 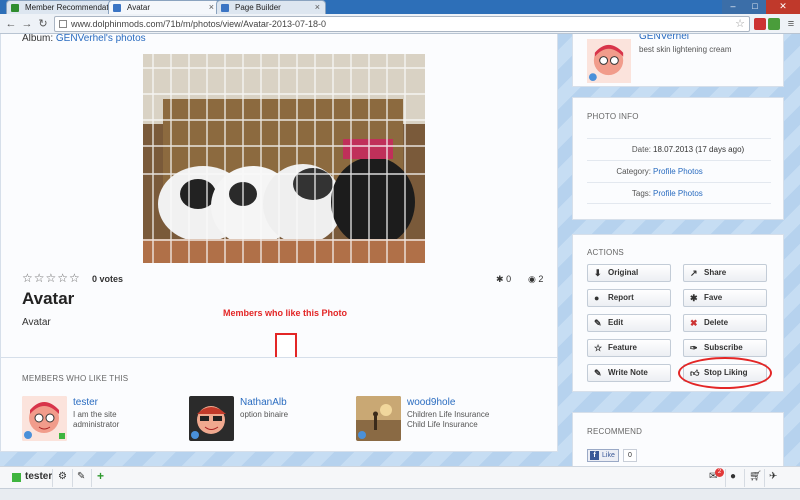 What do you see at coordinates (664, 38) in the screenshot?
I see `owner-name: GENVerhel` at bounding box center [664, 38].